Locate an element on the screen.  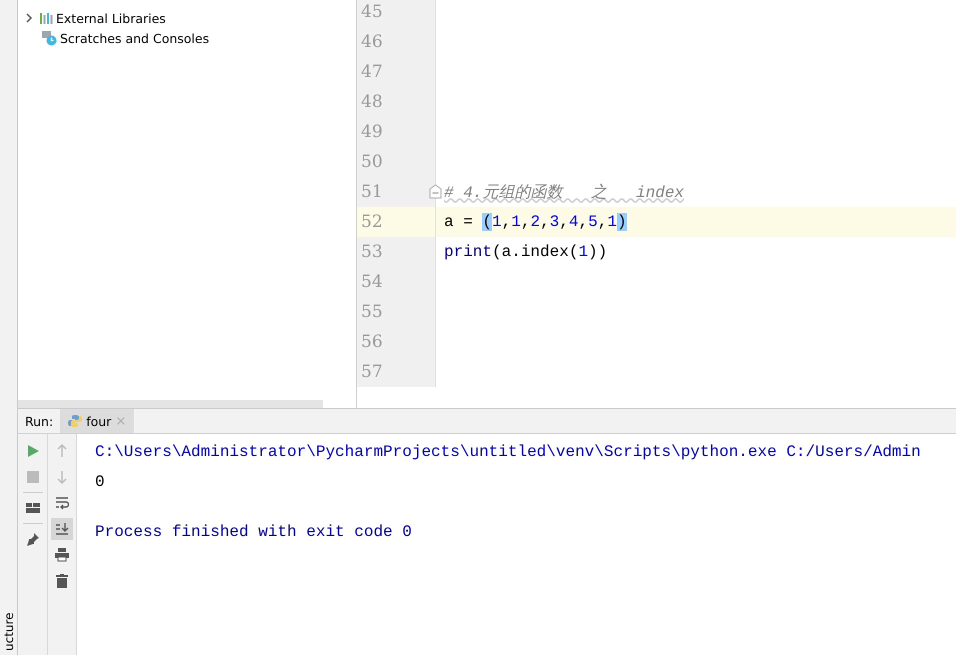
line-number: 55 is located at coordinates (396, 312).